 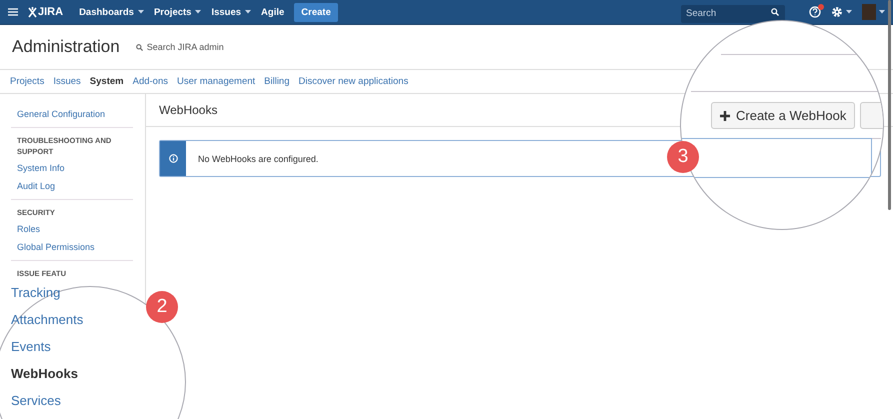 What do you see at coordinates (27, 81) in the screenshot?
I see `admin-tab: Projects` at bounding box center [27, 81].